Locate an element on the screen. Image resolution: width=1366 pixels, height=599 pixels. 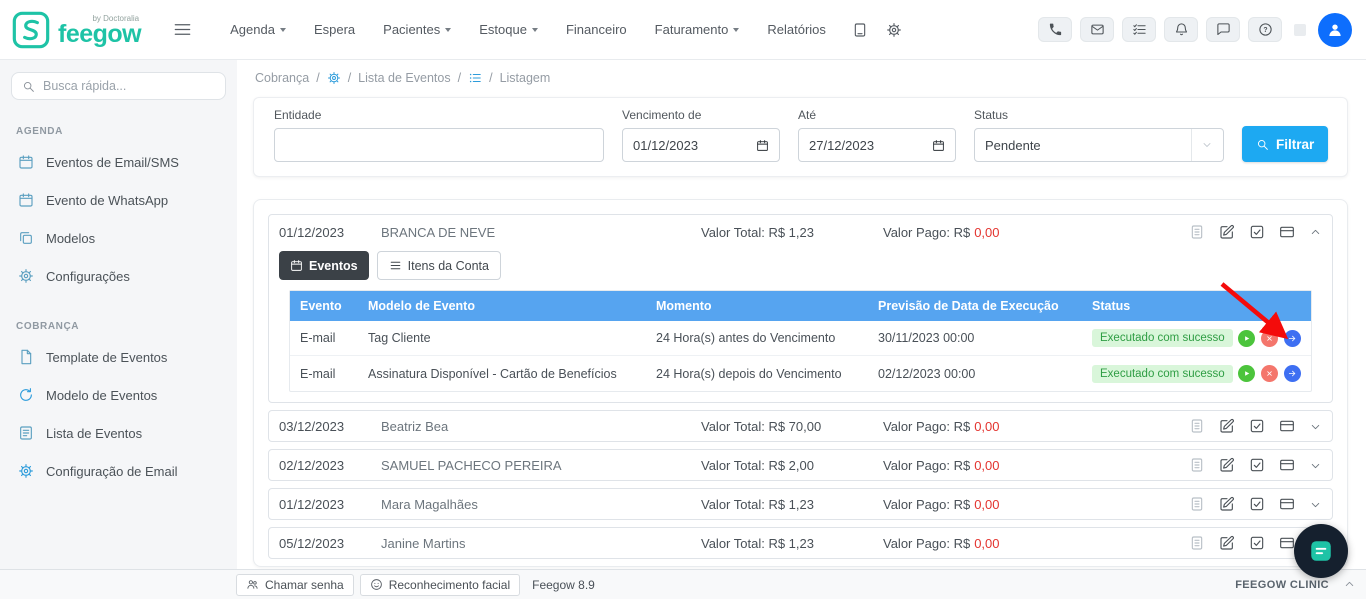
inbox-button is located at coordinates (1097, 29).